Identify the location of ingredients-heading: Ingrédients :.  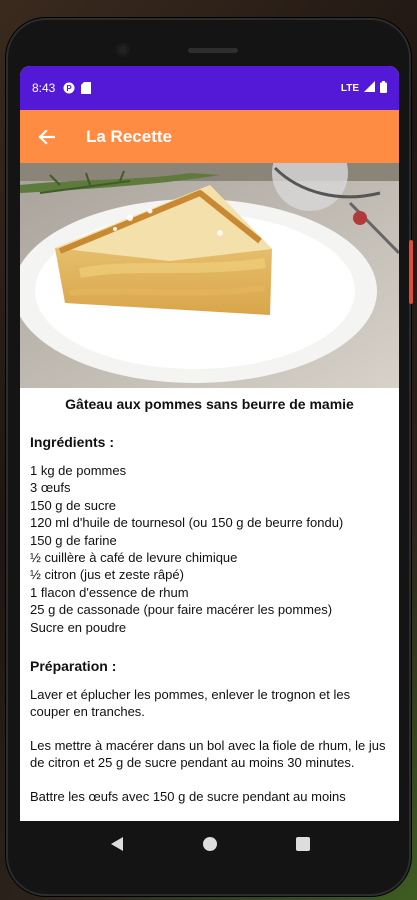
(72, 442).